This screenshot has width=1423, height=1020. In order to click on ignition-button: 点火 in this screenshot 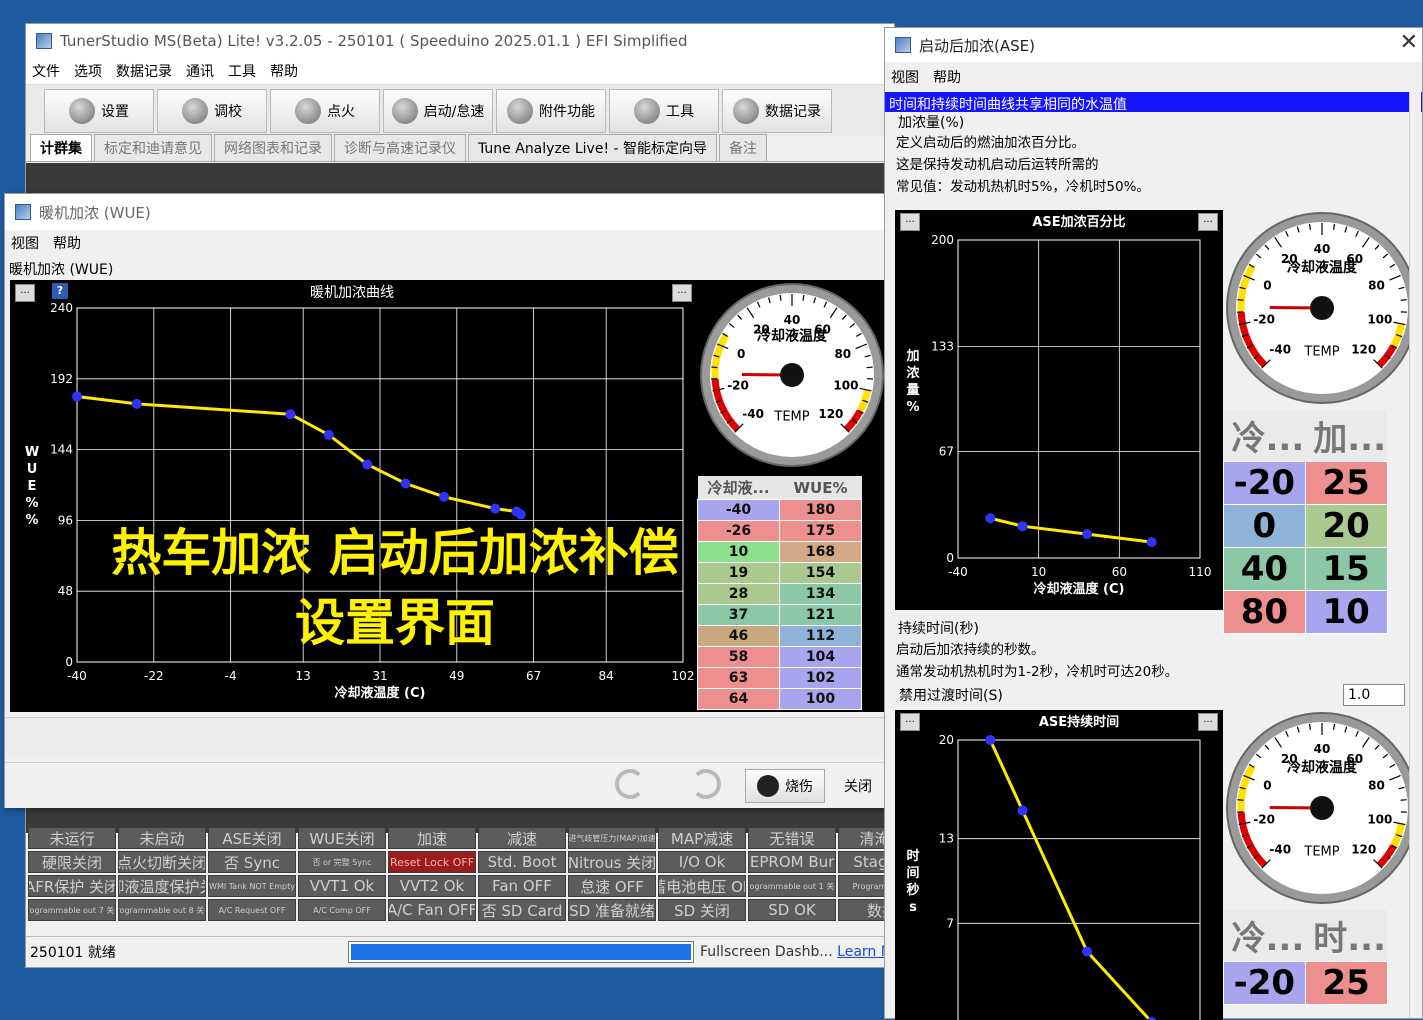, I will do `click(325, 111)`.